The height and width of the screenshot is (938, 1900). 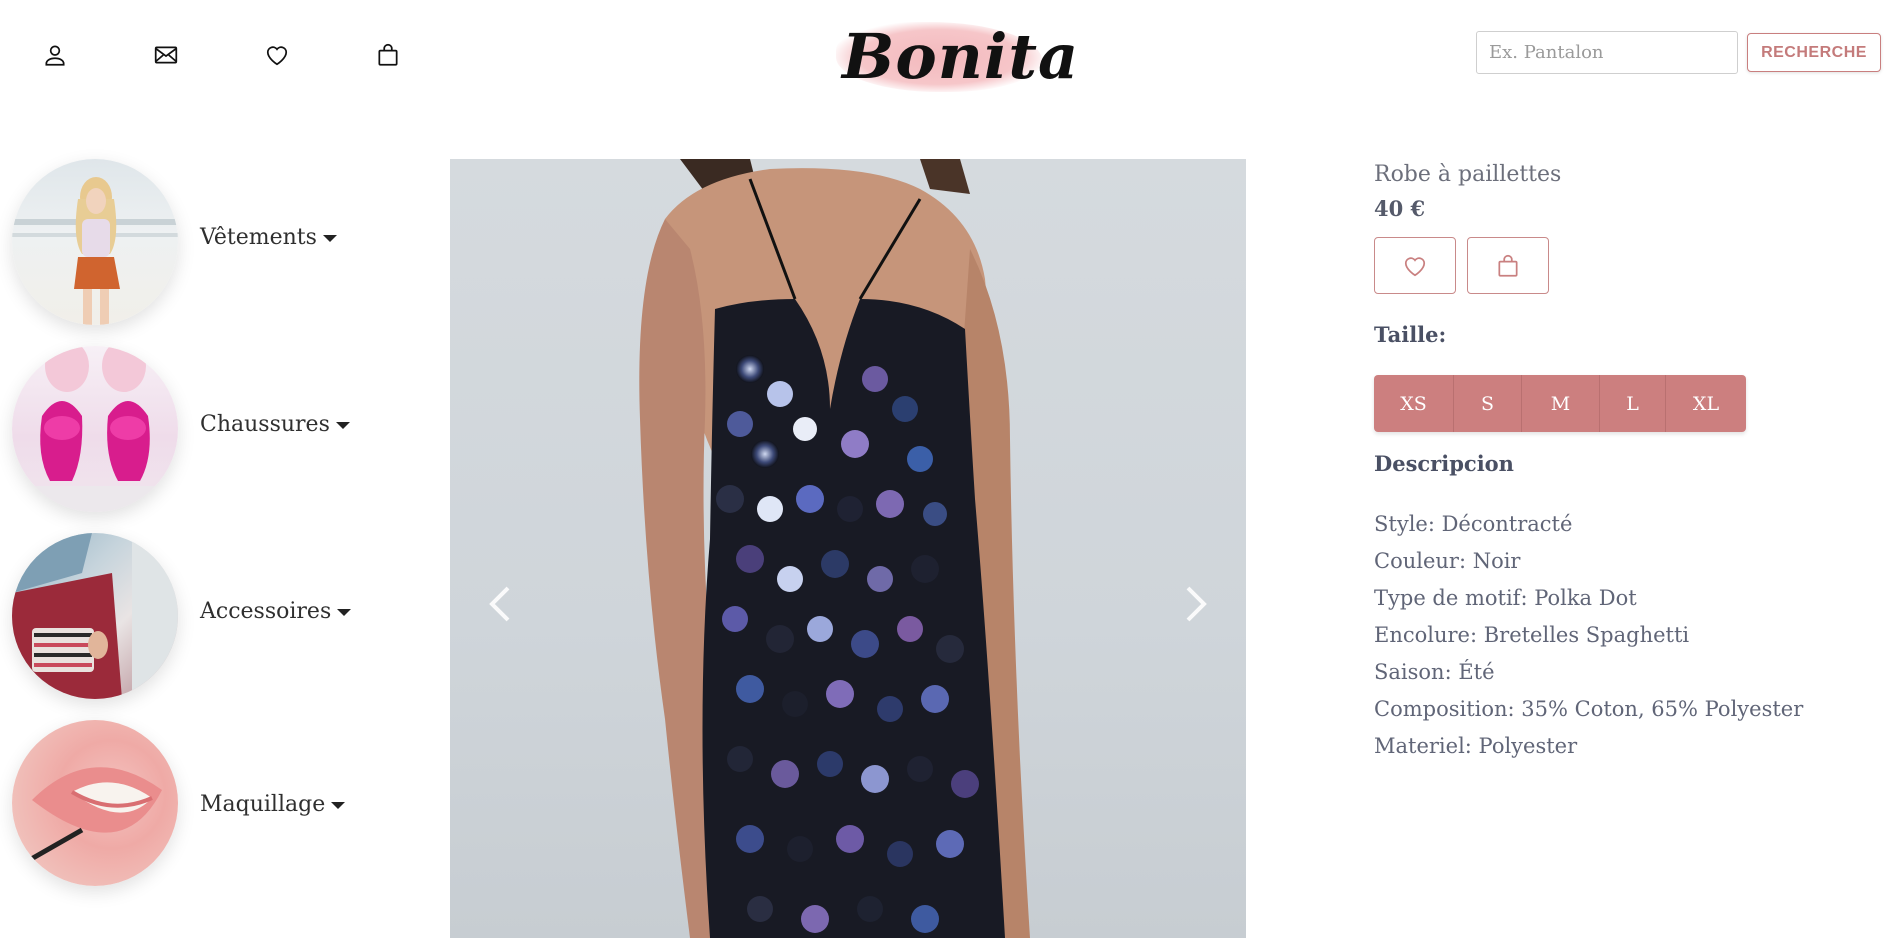 What do you see at coordinates (1468, 174) in the screenshot?
I see `product-title: Robe à paillettes` at bounding box center [1468, 174].